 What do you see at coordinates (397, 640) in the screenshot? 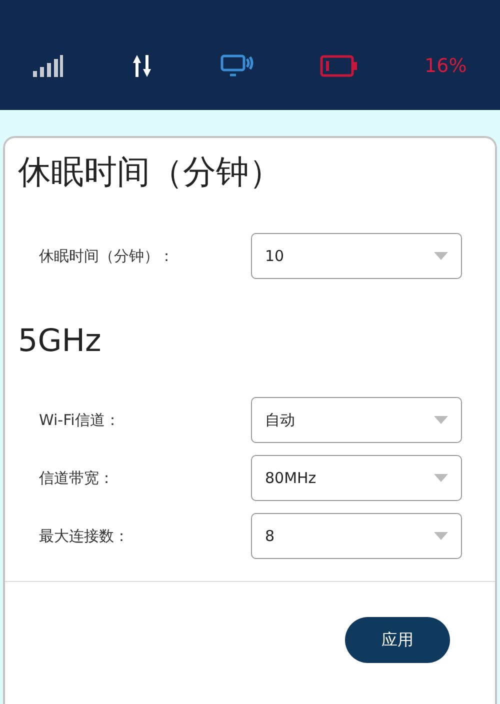
I see `apply-button: 应用` at bounding box center [397, 640].